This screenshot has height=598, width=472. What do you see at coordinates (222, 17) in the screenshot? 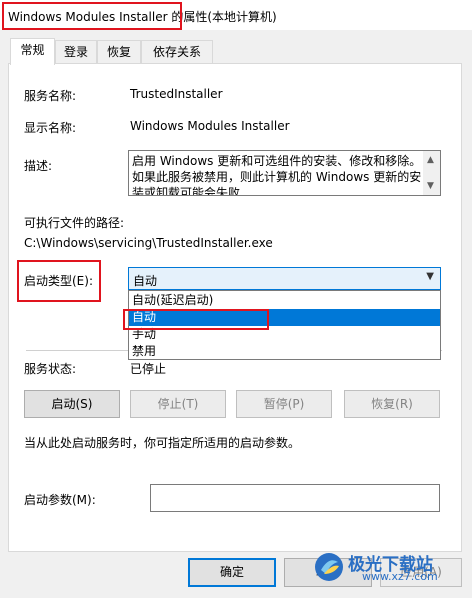
I see `window-title-suffix: 的属性(本地计算机)` at bounding box center [222, 17].